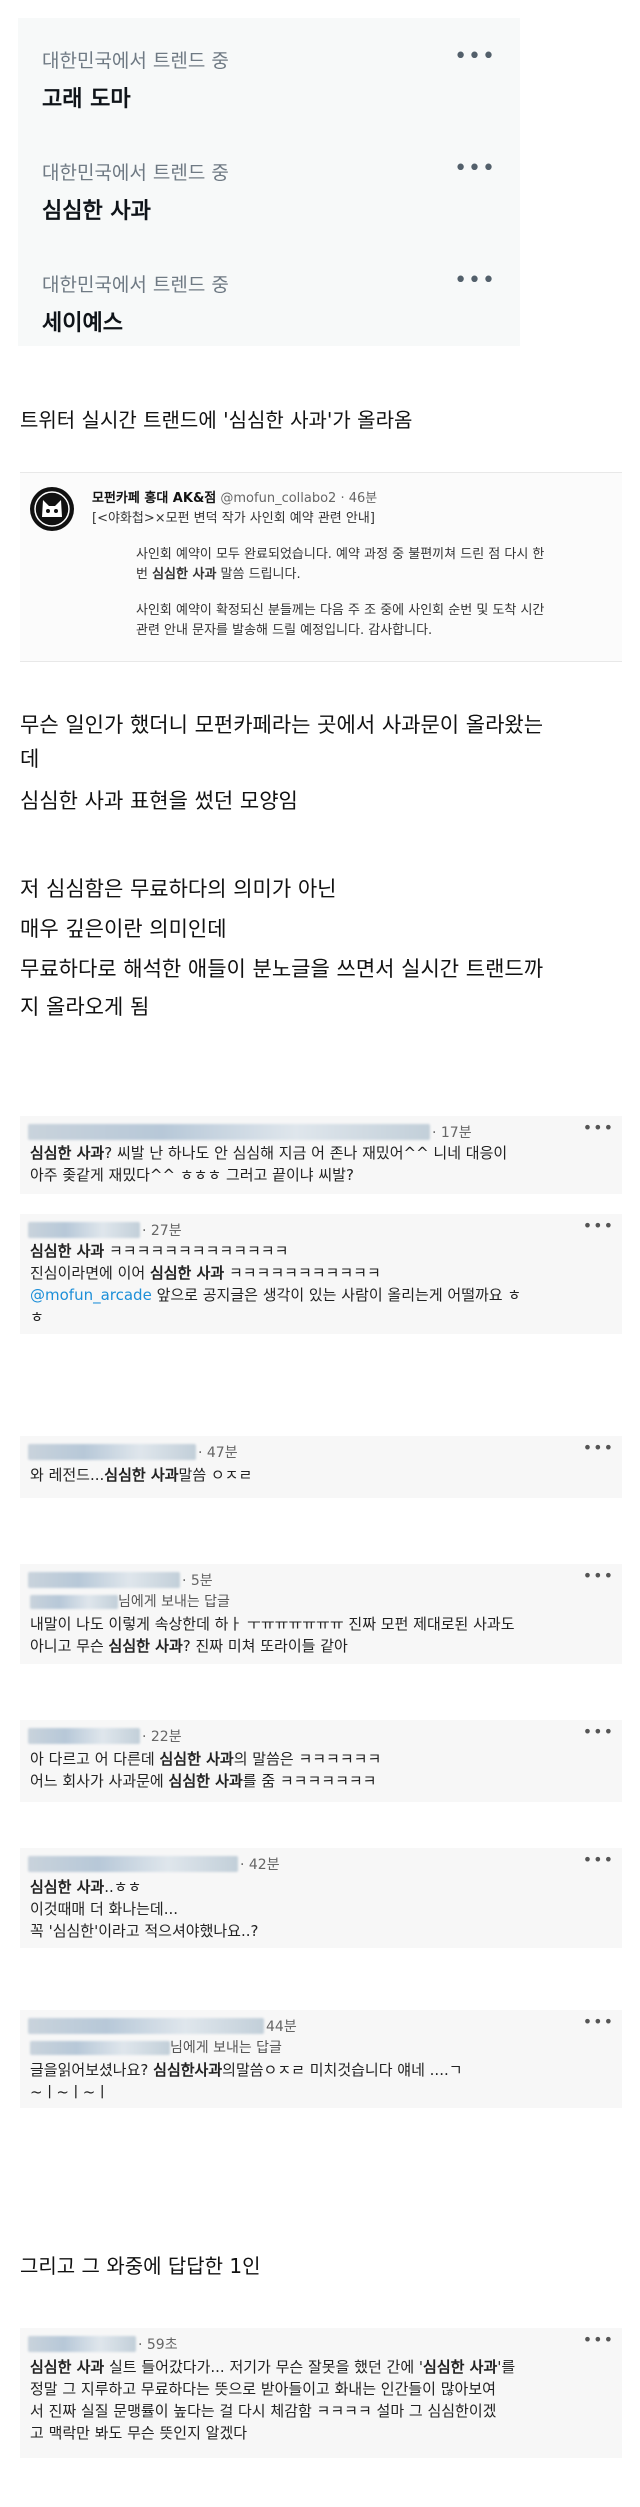  I want to click on comment-line: 꼭 '심심한'이라고 적으셔야했나요..?, so click(144, 1931).